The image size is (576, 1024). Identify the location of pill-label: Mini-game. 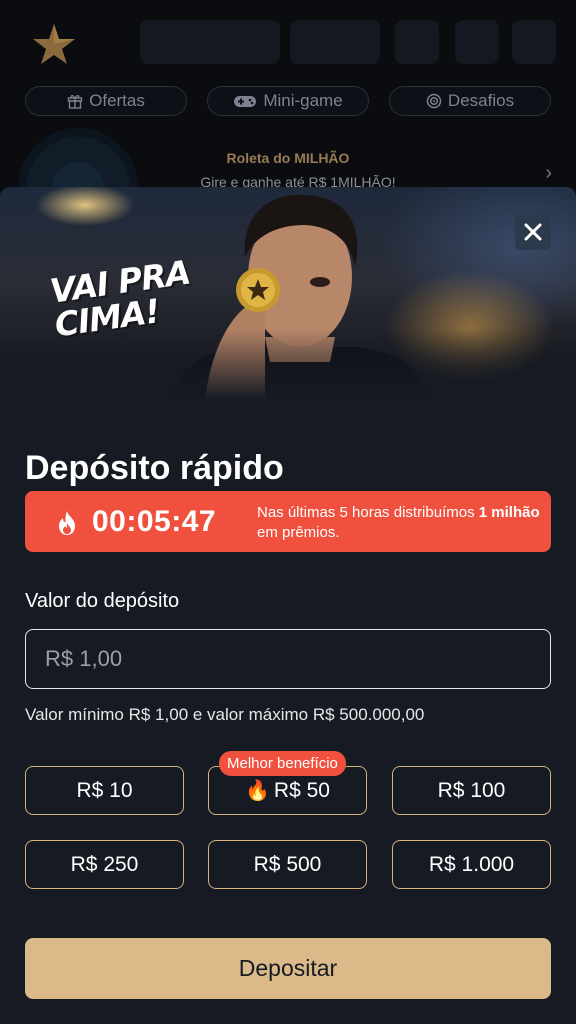
(303, 100).